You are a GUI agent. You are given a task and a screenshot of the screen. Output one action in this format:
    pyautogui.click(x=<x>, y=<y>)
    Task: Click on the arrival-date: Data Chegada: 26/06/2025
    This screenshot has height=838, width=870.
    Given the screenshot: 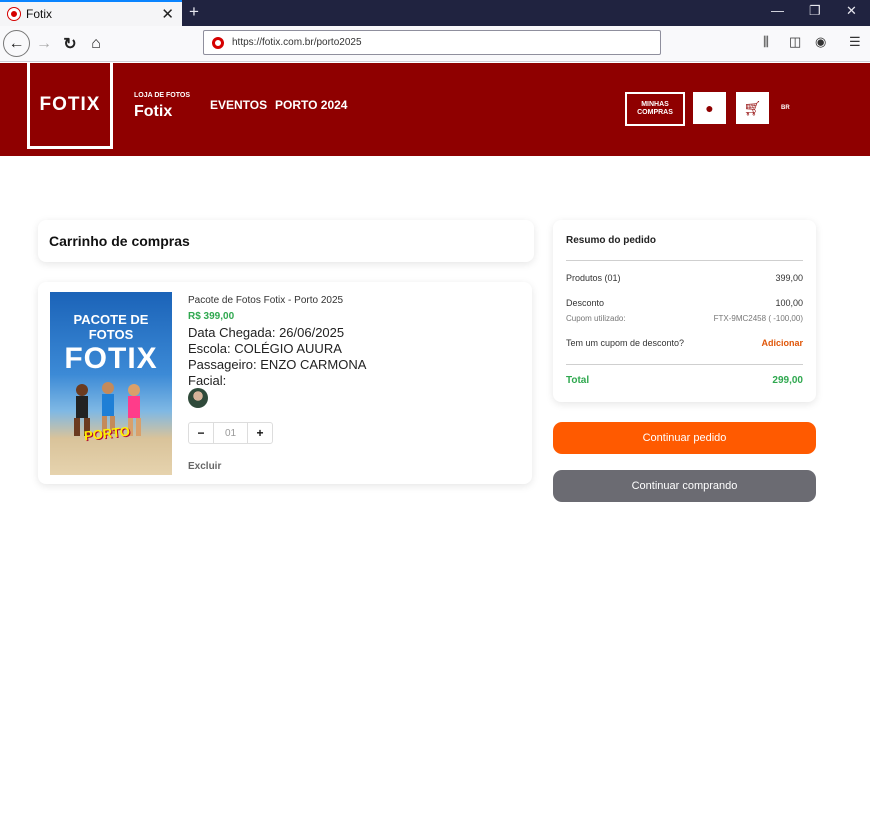 What is the action you would take?
    pyautogui.click(x=266, y=332)
    